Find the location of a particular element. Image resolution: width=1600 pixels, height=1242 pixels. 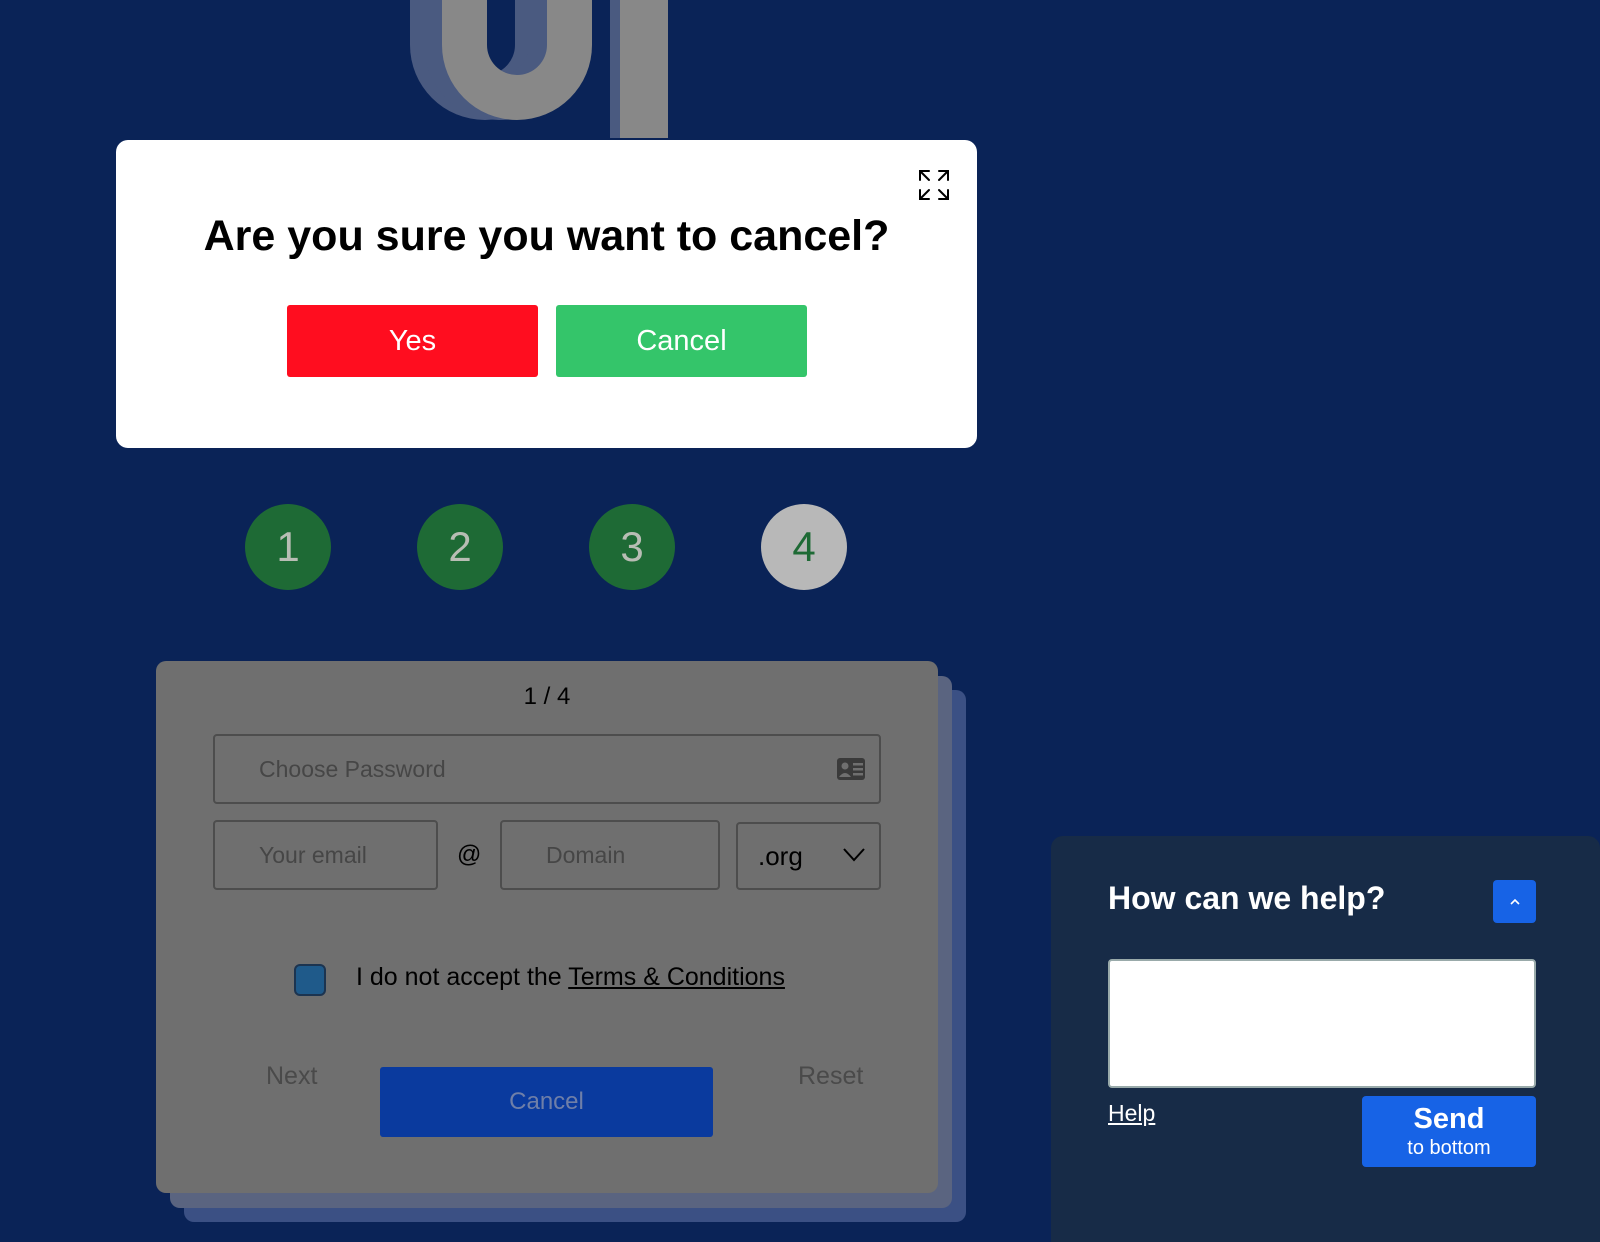

step-1: 1 is located at coordinates (288, 547).